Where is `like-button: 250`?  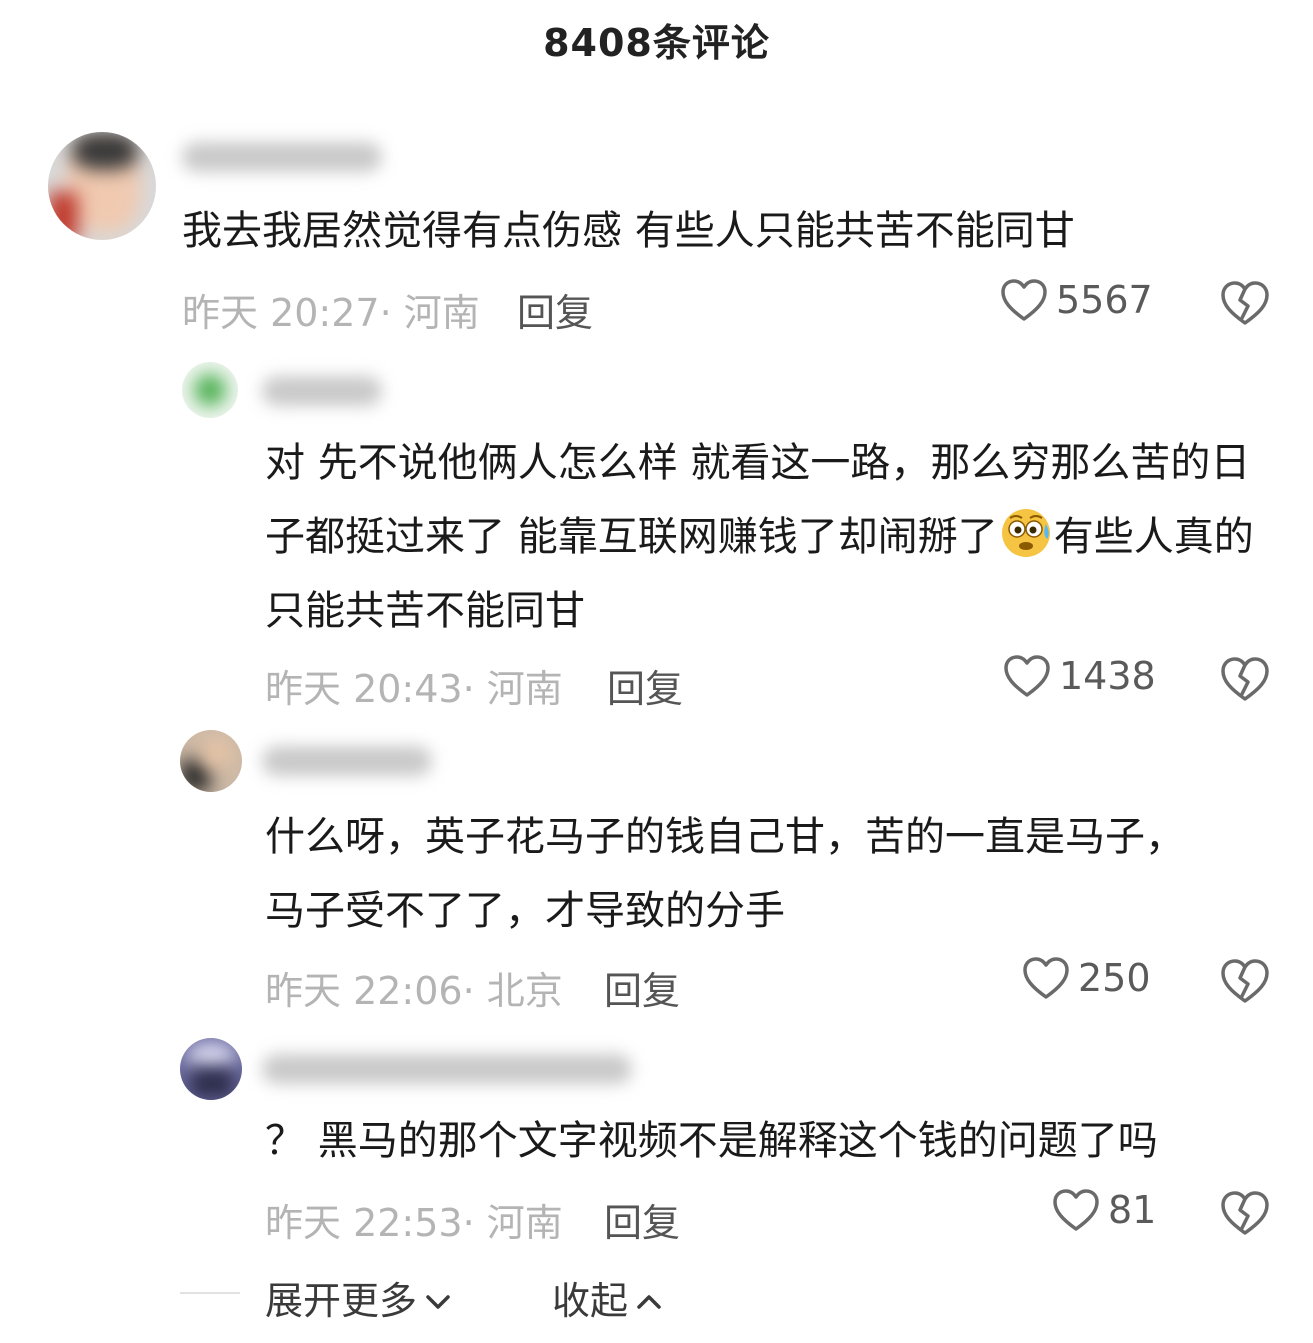
like-button: 250 is located at coordinates (1086, 978).